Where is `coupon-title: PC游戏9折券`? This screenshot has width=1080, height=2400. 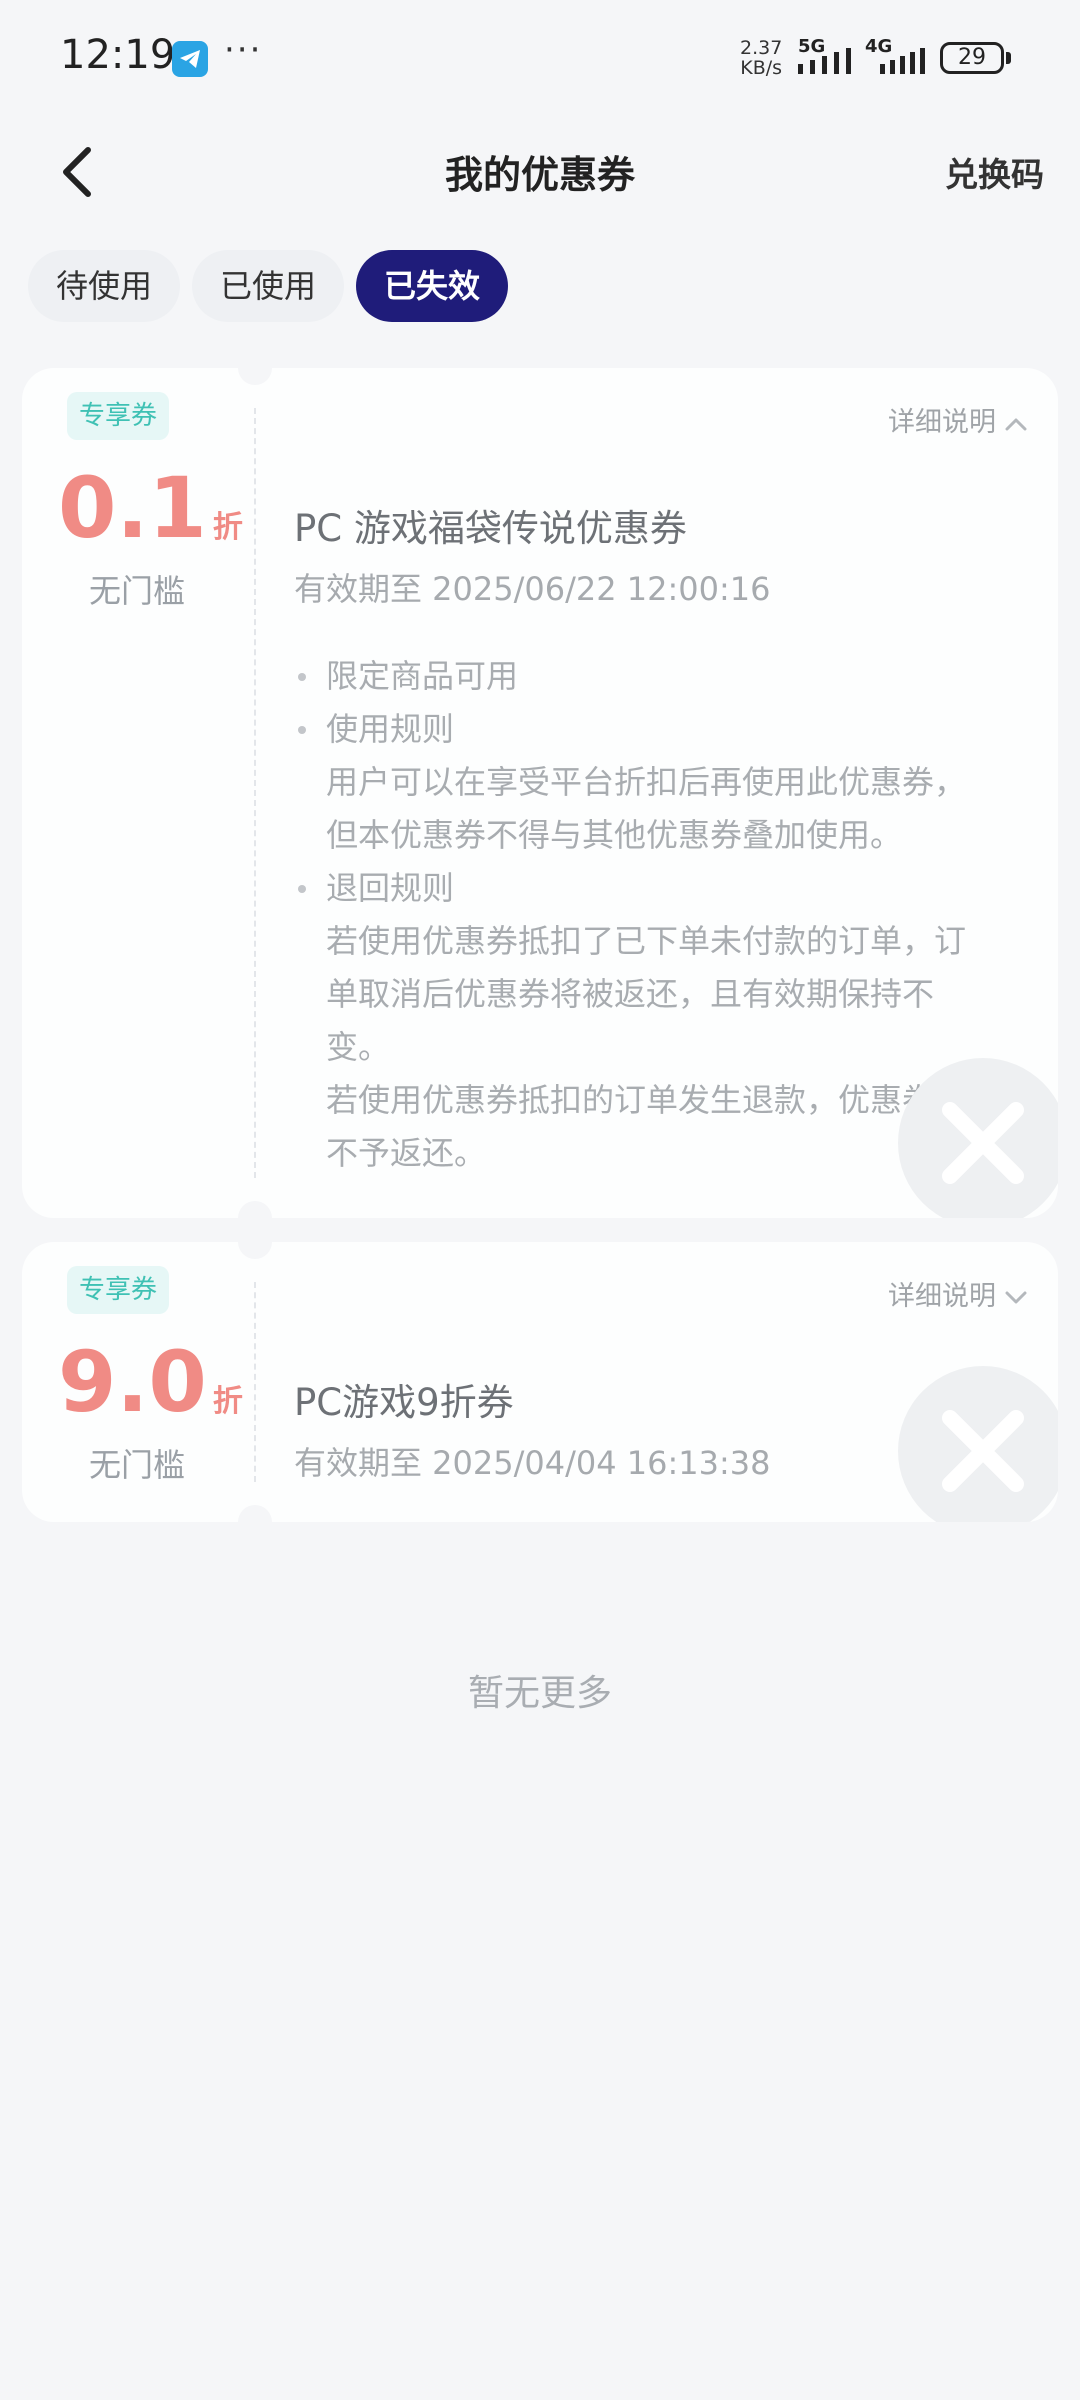 coupon-title: PC游戏9折券 is located at coordinates (404, 1402).